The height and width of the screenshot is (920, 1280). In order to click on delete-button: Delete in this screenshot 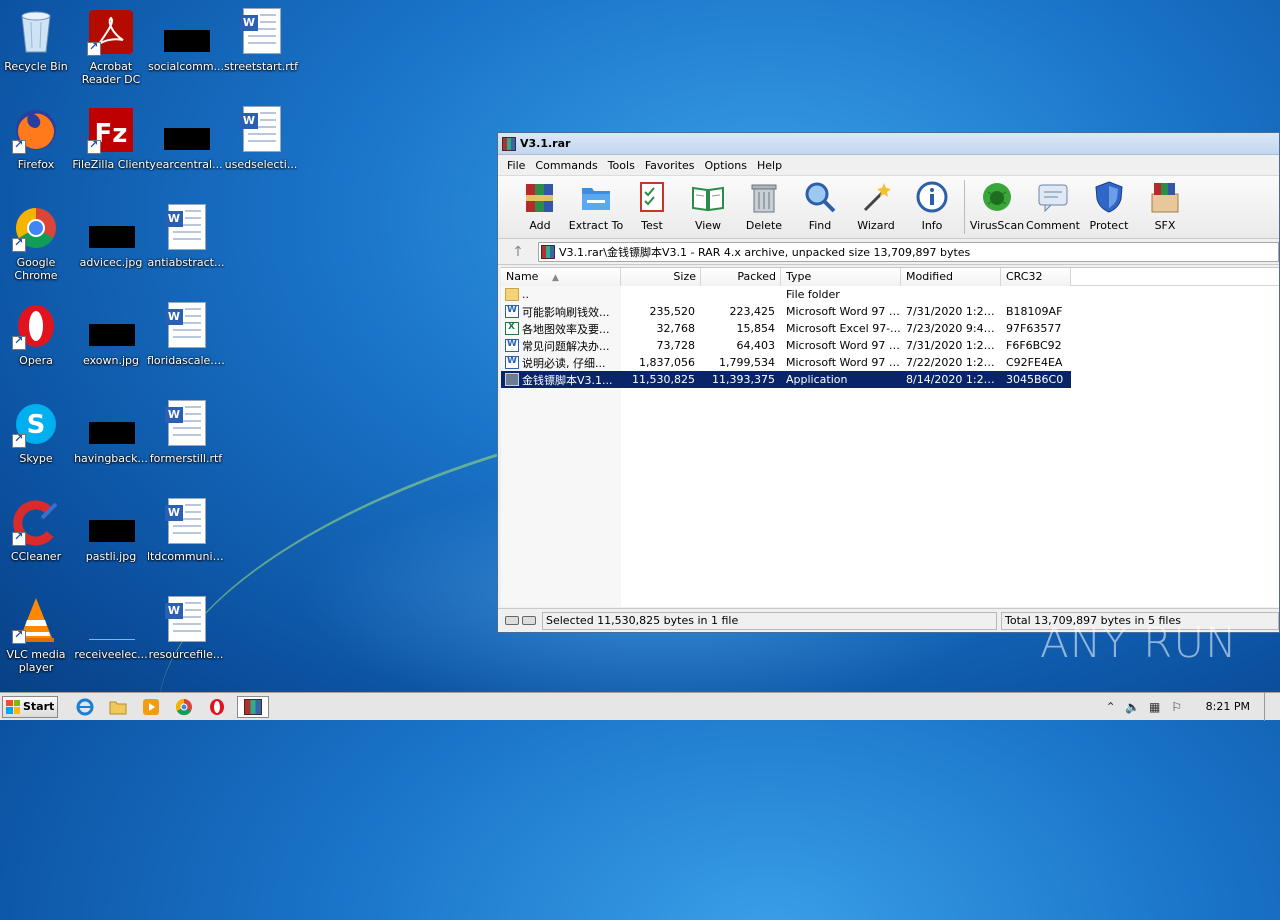, I will do `click(764, 206)`.